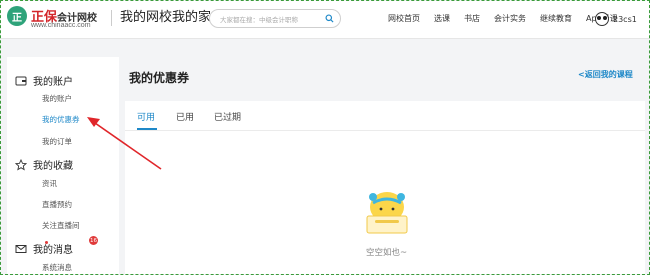 This screenshot has height=275, width=650. Describe the element at coordinates (329, 18) in the screenshot. I see `search-icon` at that location.